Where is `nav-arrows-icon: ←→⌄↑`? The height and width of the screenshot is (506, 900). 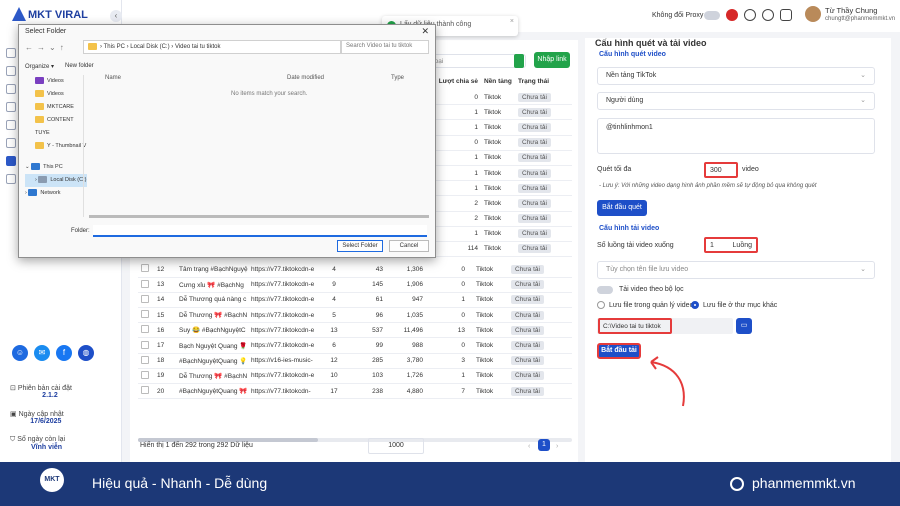
nav-arrows-icon: ←→⌄↑ is located at coordinates (46, 47).